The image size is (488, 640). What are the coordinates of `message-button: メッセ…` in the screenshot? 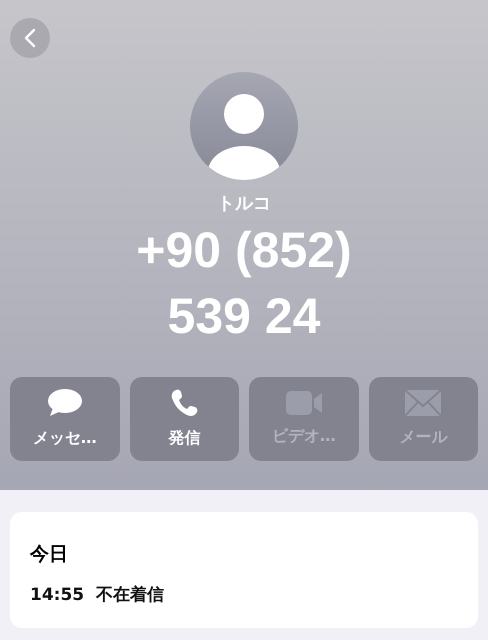 It's located at (65, 419).